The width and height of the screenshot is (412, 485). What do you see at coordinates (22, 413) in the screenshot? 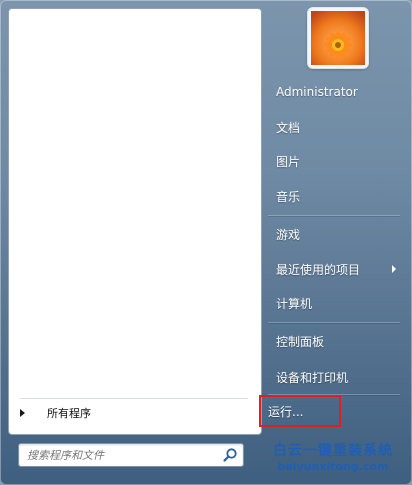
I see `right-arrow-icon` at bounding box center [22, 413].